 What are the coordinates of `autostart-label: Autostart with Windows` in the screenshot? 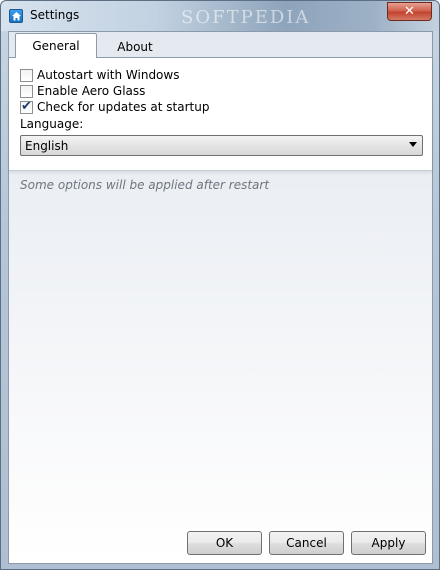 It's located at (108, 75).